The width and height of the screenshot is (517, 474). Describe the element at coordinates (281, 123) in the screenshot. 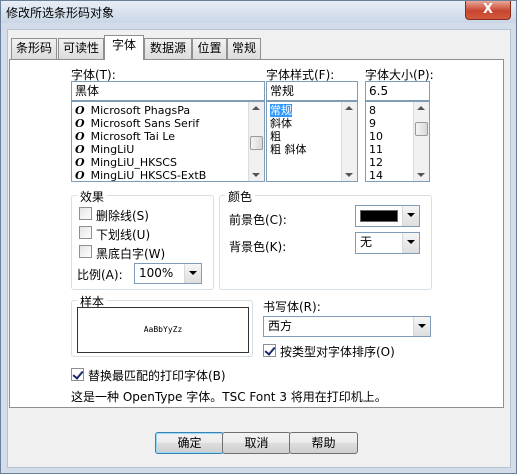

I see `list-item: 斜体` at that location.